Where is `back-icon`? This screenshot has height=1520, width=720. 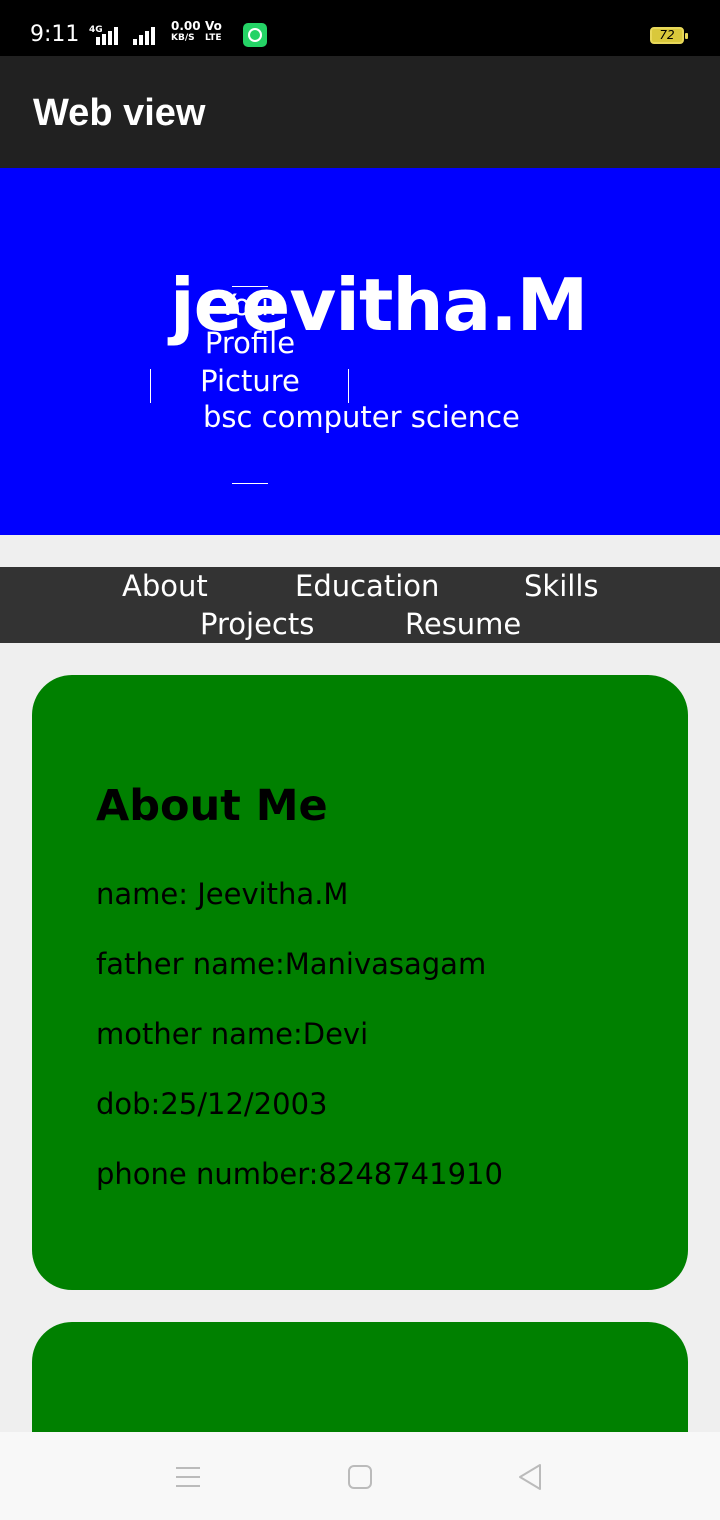
back-icon is located at coordinates (530, 1477).